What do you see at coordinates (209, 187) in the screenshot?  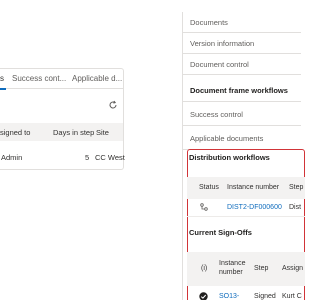 I see `column-status: Status` at bounding box center [209, 187].